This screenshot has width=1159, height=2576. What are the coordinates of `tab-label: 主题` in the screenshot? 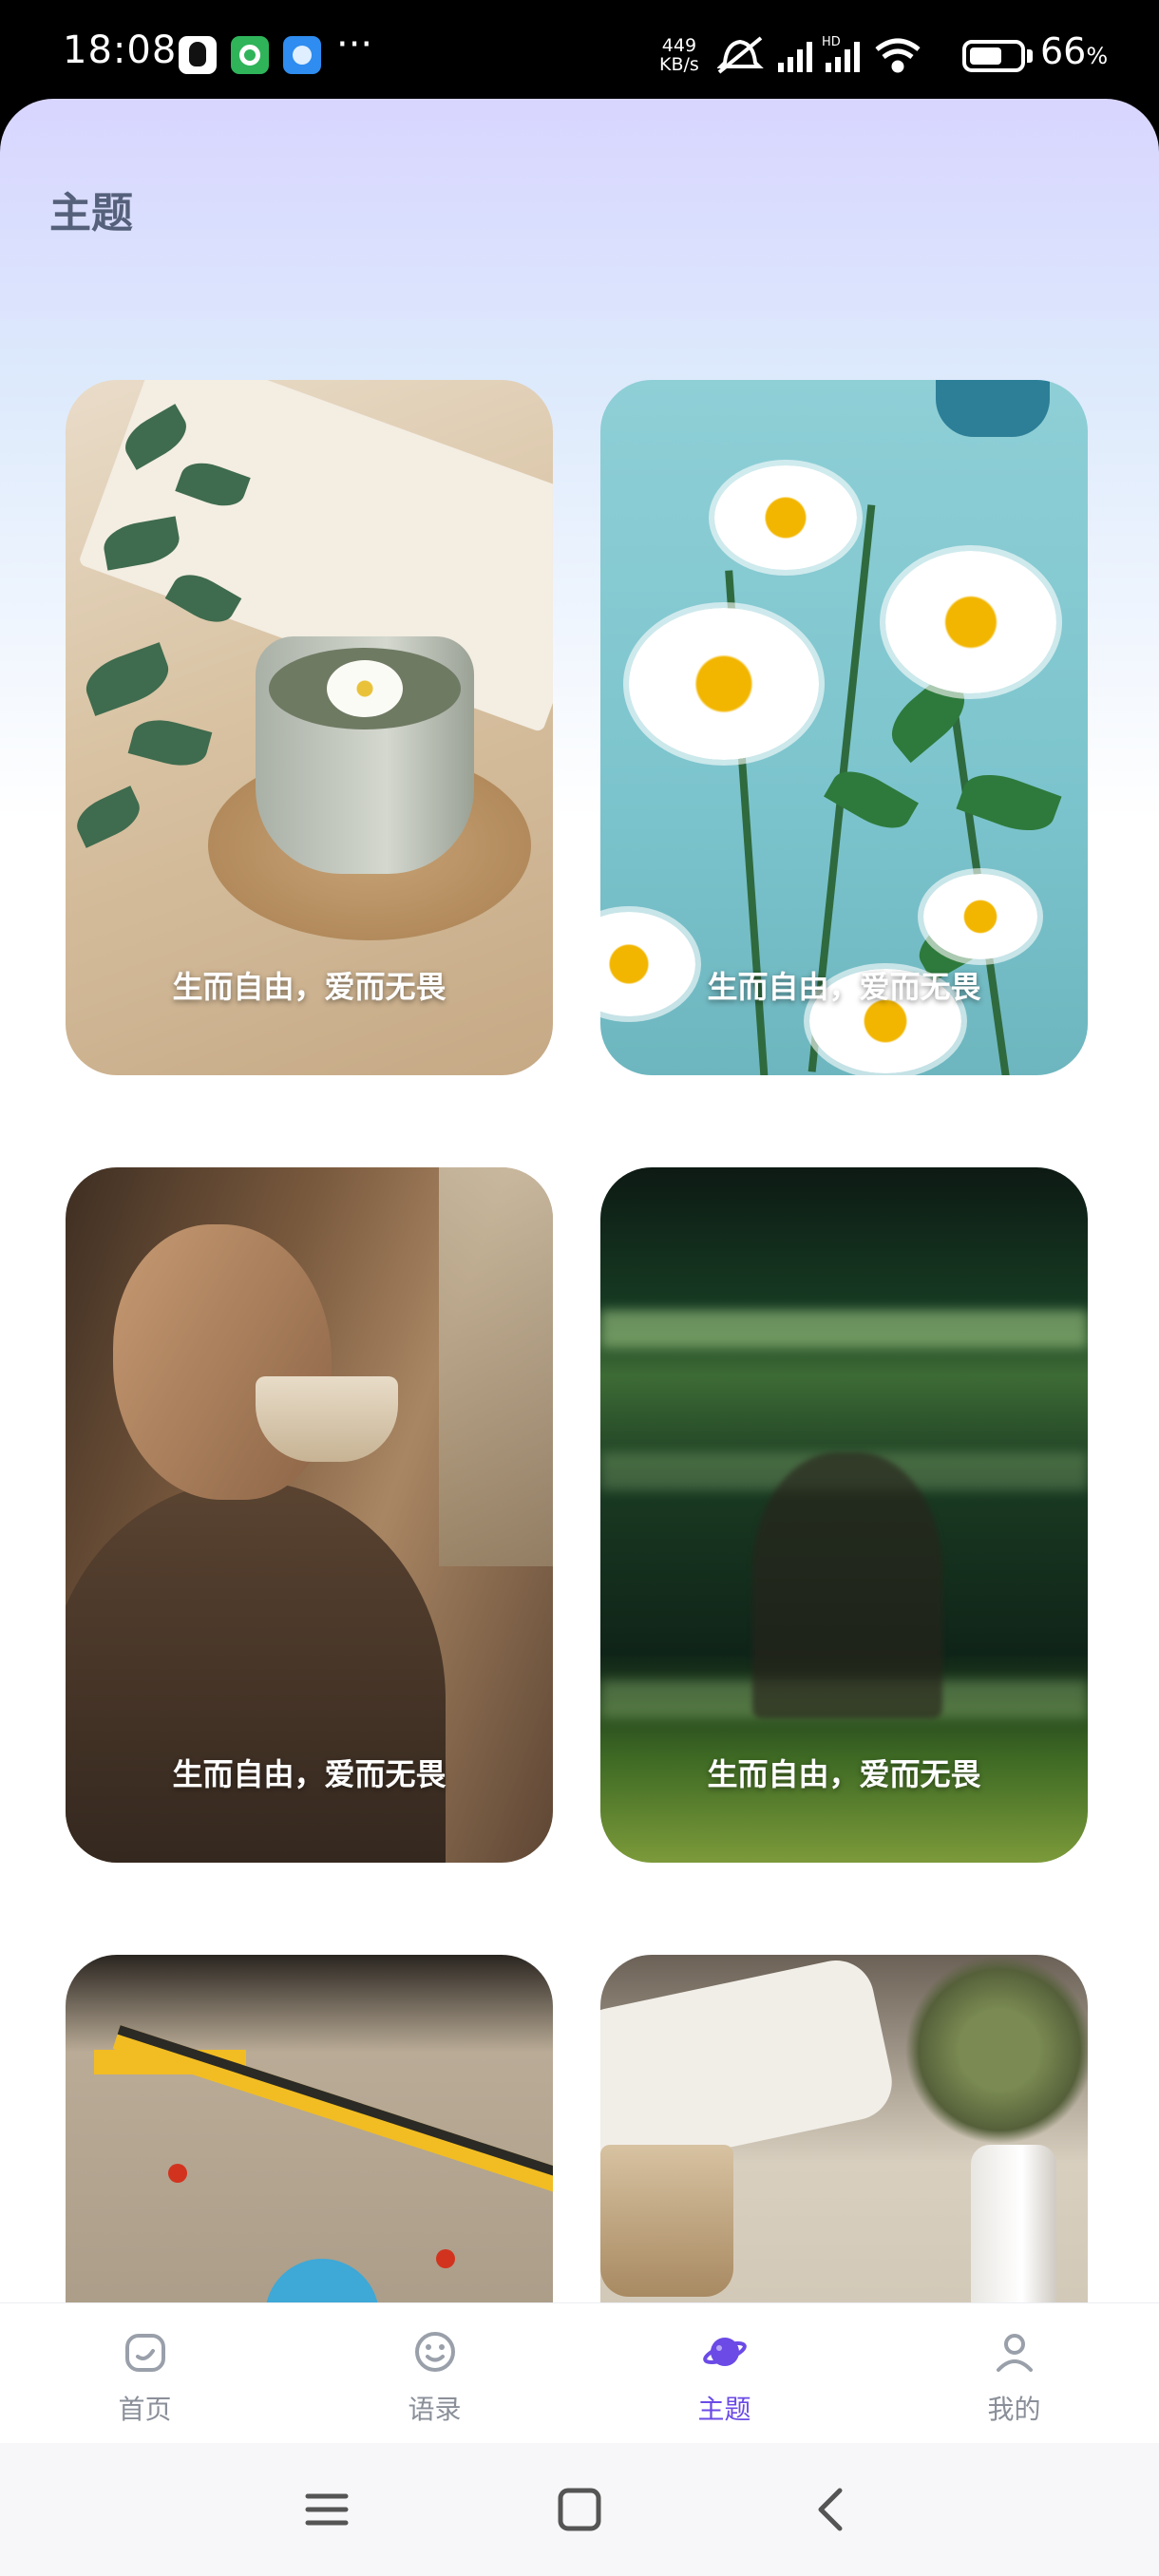 It's located at (724, 2409).